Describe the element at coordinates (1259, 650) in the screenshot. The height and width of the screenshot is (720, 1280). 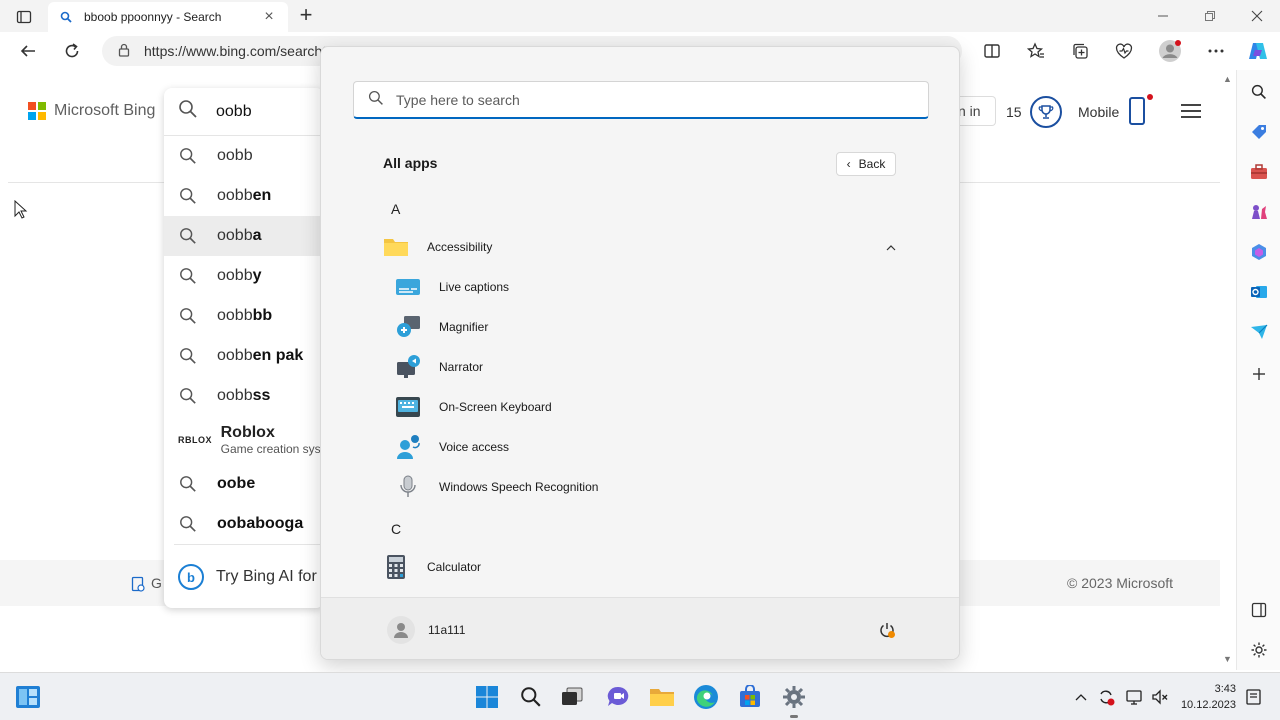
I see `settings-gear-icon` at that location.